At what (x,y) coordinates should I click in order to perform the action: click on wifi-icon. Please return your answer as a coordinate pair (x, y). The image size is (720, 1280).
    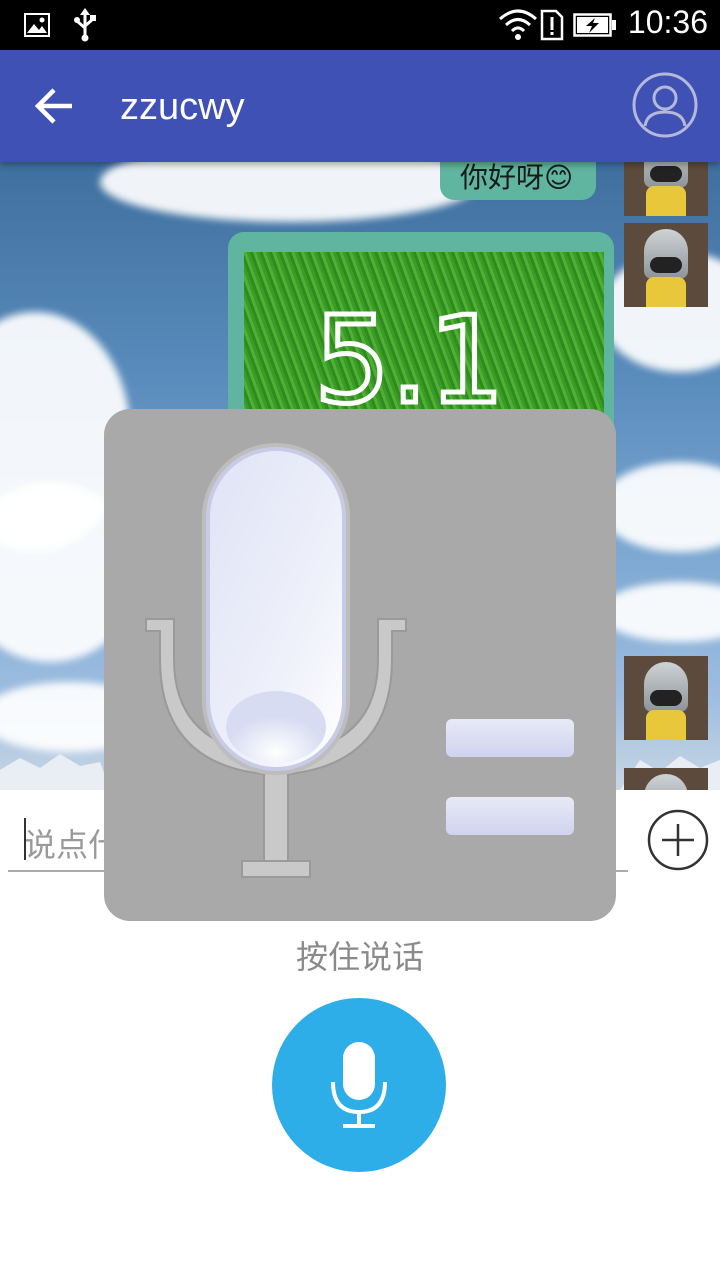
    Looking at the image, I should click on (518, 25).